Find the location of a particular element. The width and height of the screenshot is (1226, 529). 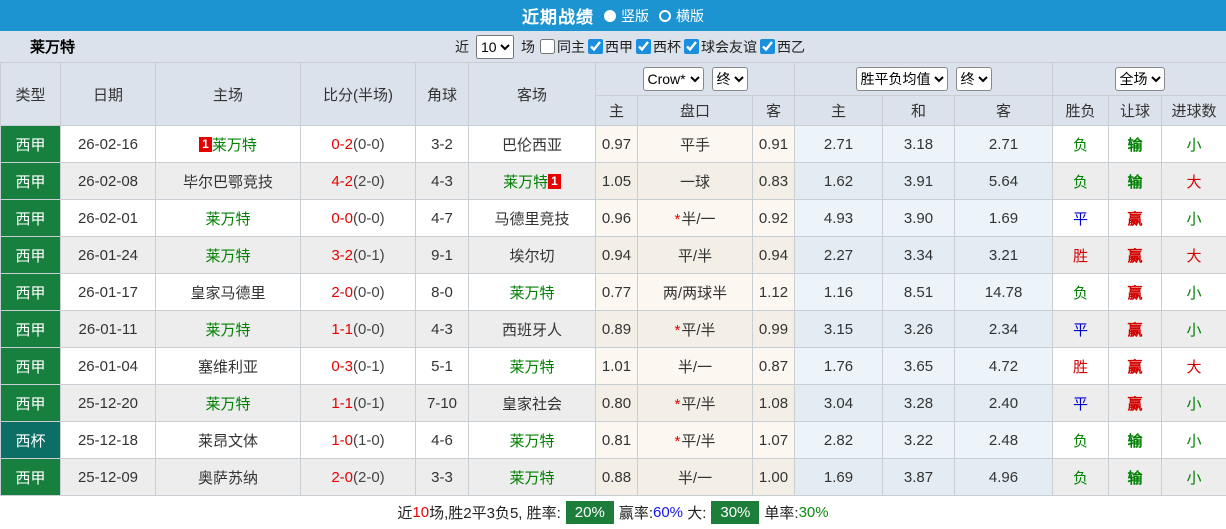

avg-home: 1.69 is located at coordinates (839, 477).